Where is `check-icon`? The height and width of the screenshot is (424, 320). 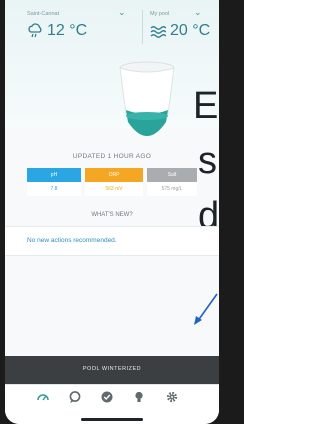 check-icon is located at coordinates (107, 397).